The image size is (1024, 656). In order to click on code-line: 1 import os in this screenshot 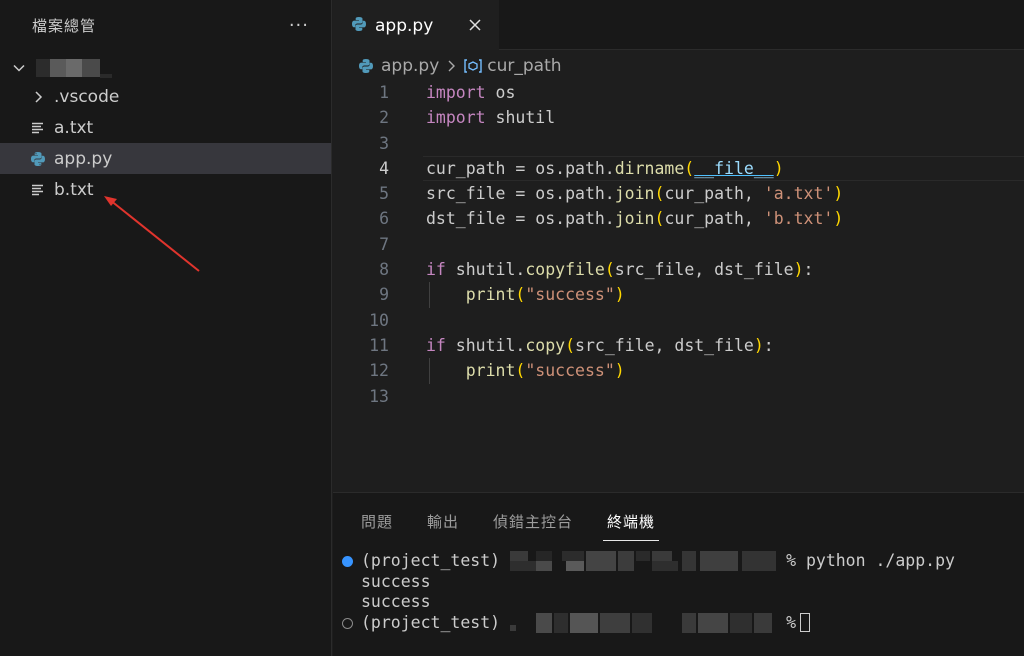, I will do `click(678, 92)`.